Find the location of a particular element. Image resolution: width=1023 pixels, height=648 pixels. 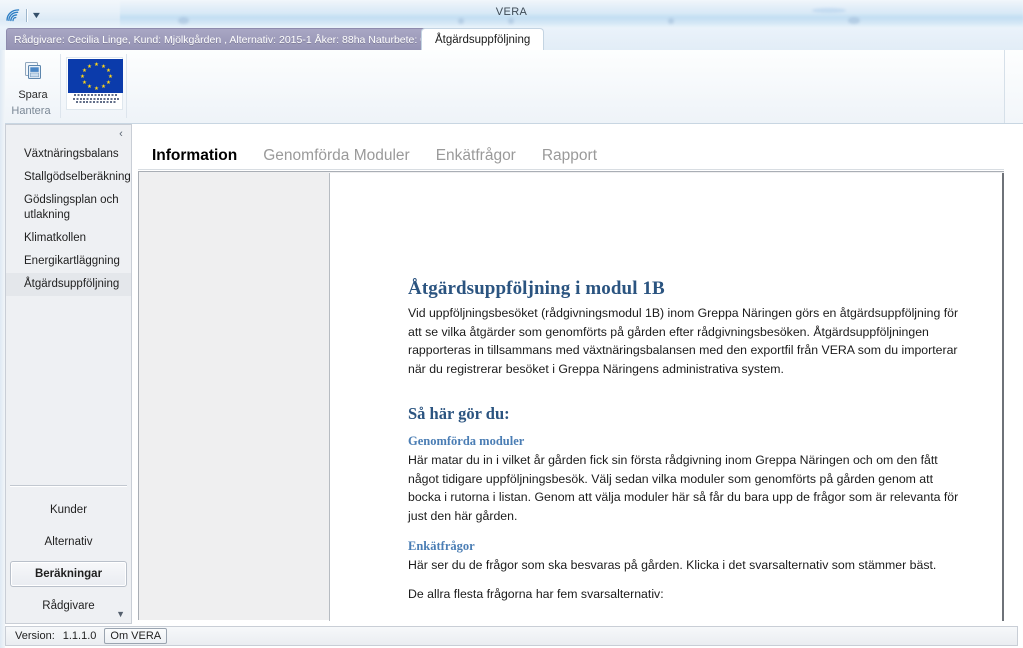

page-title: Åtgärdsuppföljning i modul 1B is located at coordinates (536, 288).